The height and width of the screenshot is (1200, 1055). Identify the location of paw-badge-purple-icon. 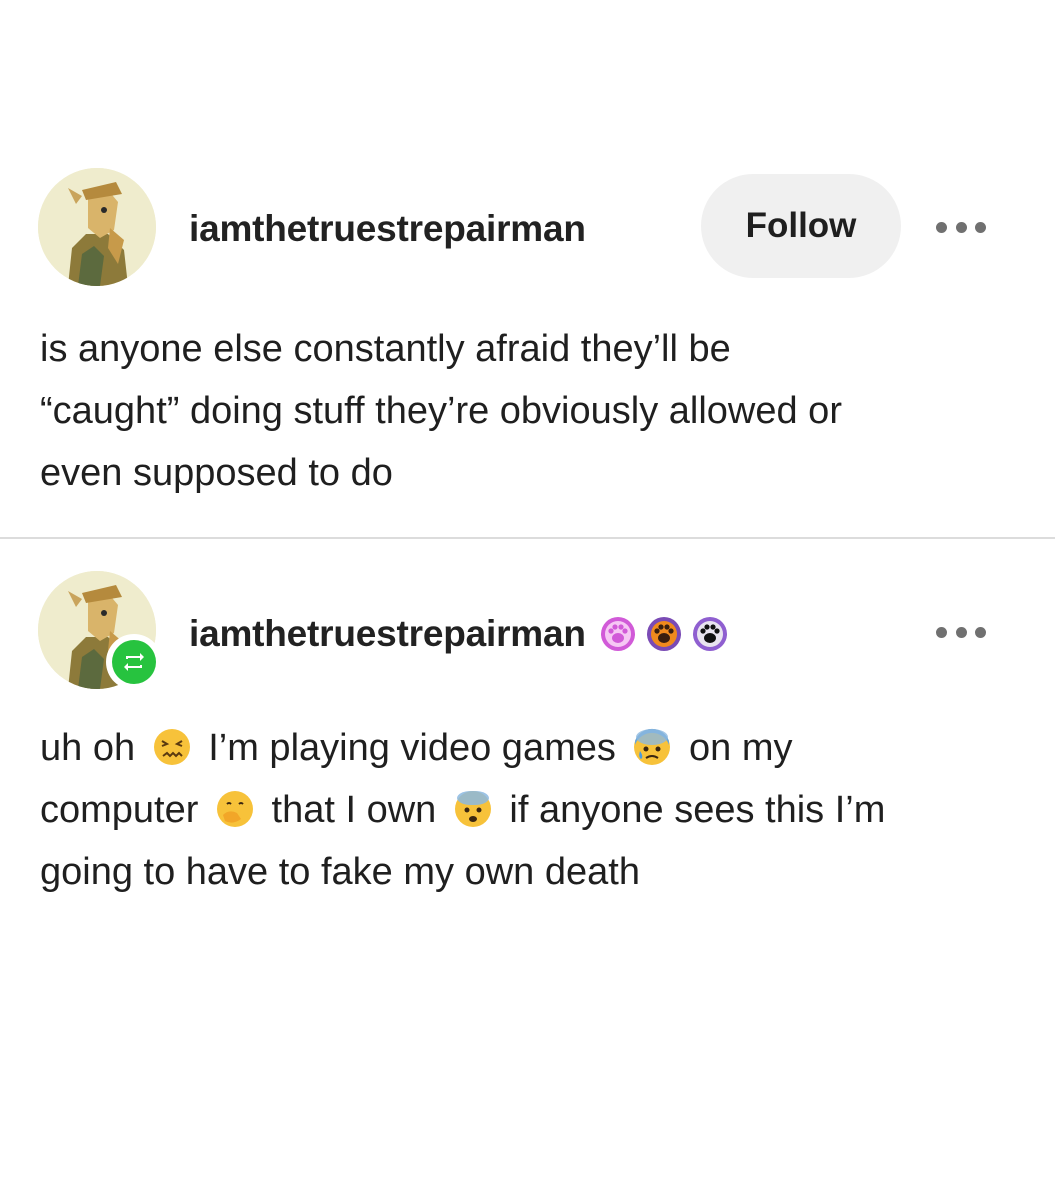
(710, 634).